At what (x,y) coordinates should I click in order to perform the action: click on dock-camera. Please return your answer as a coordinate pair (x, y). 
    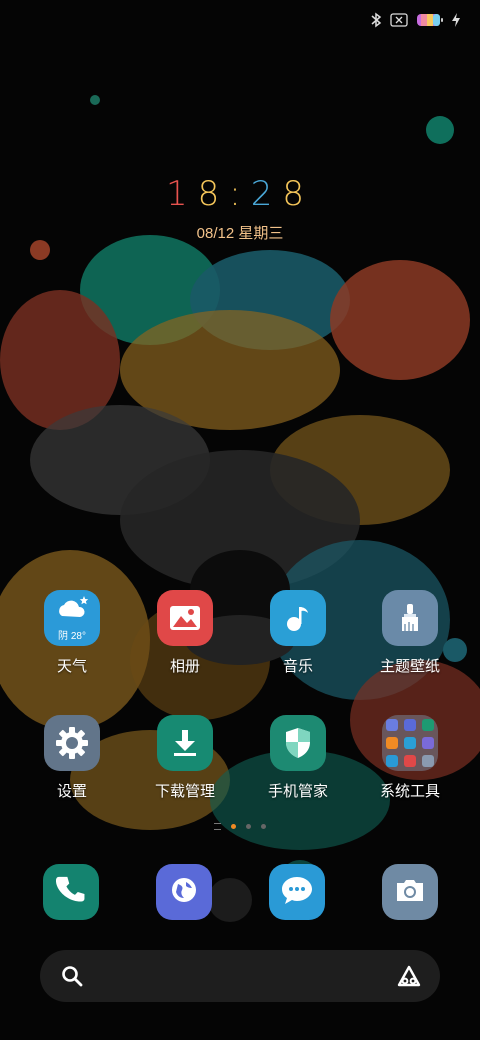
    Looking at the image, I should click on (410, 892).